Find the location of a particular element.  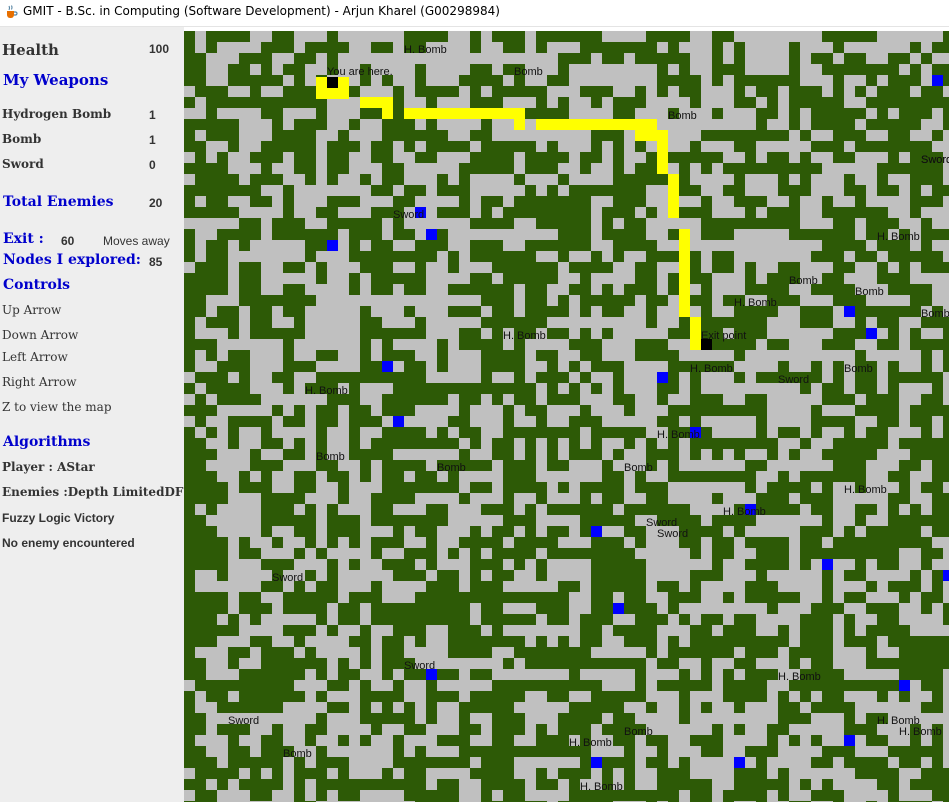

enemy-marker is located at coordinates (937, 80).